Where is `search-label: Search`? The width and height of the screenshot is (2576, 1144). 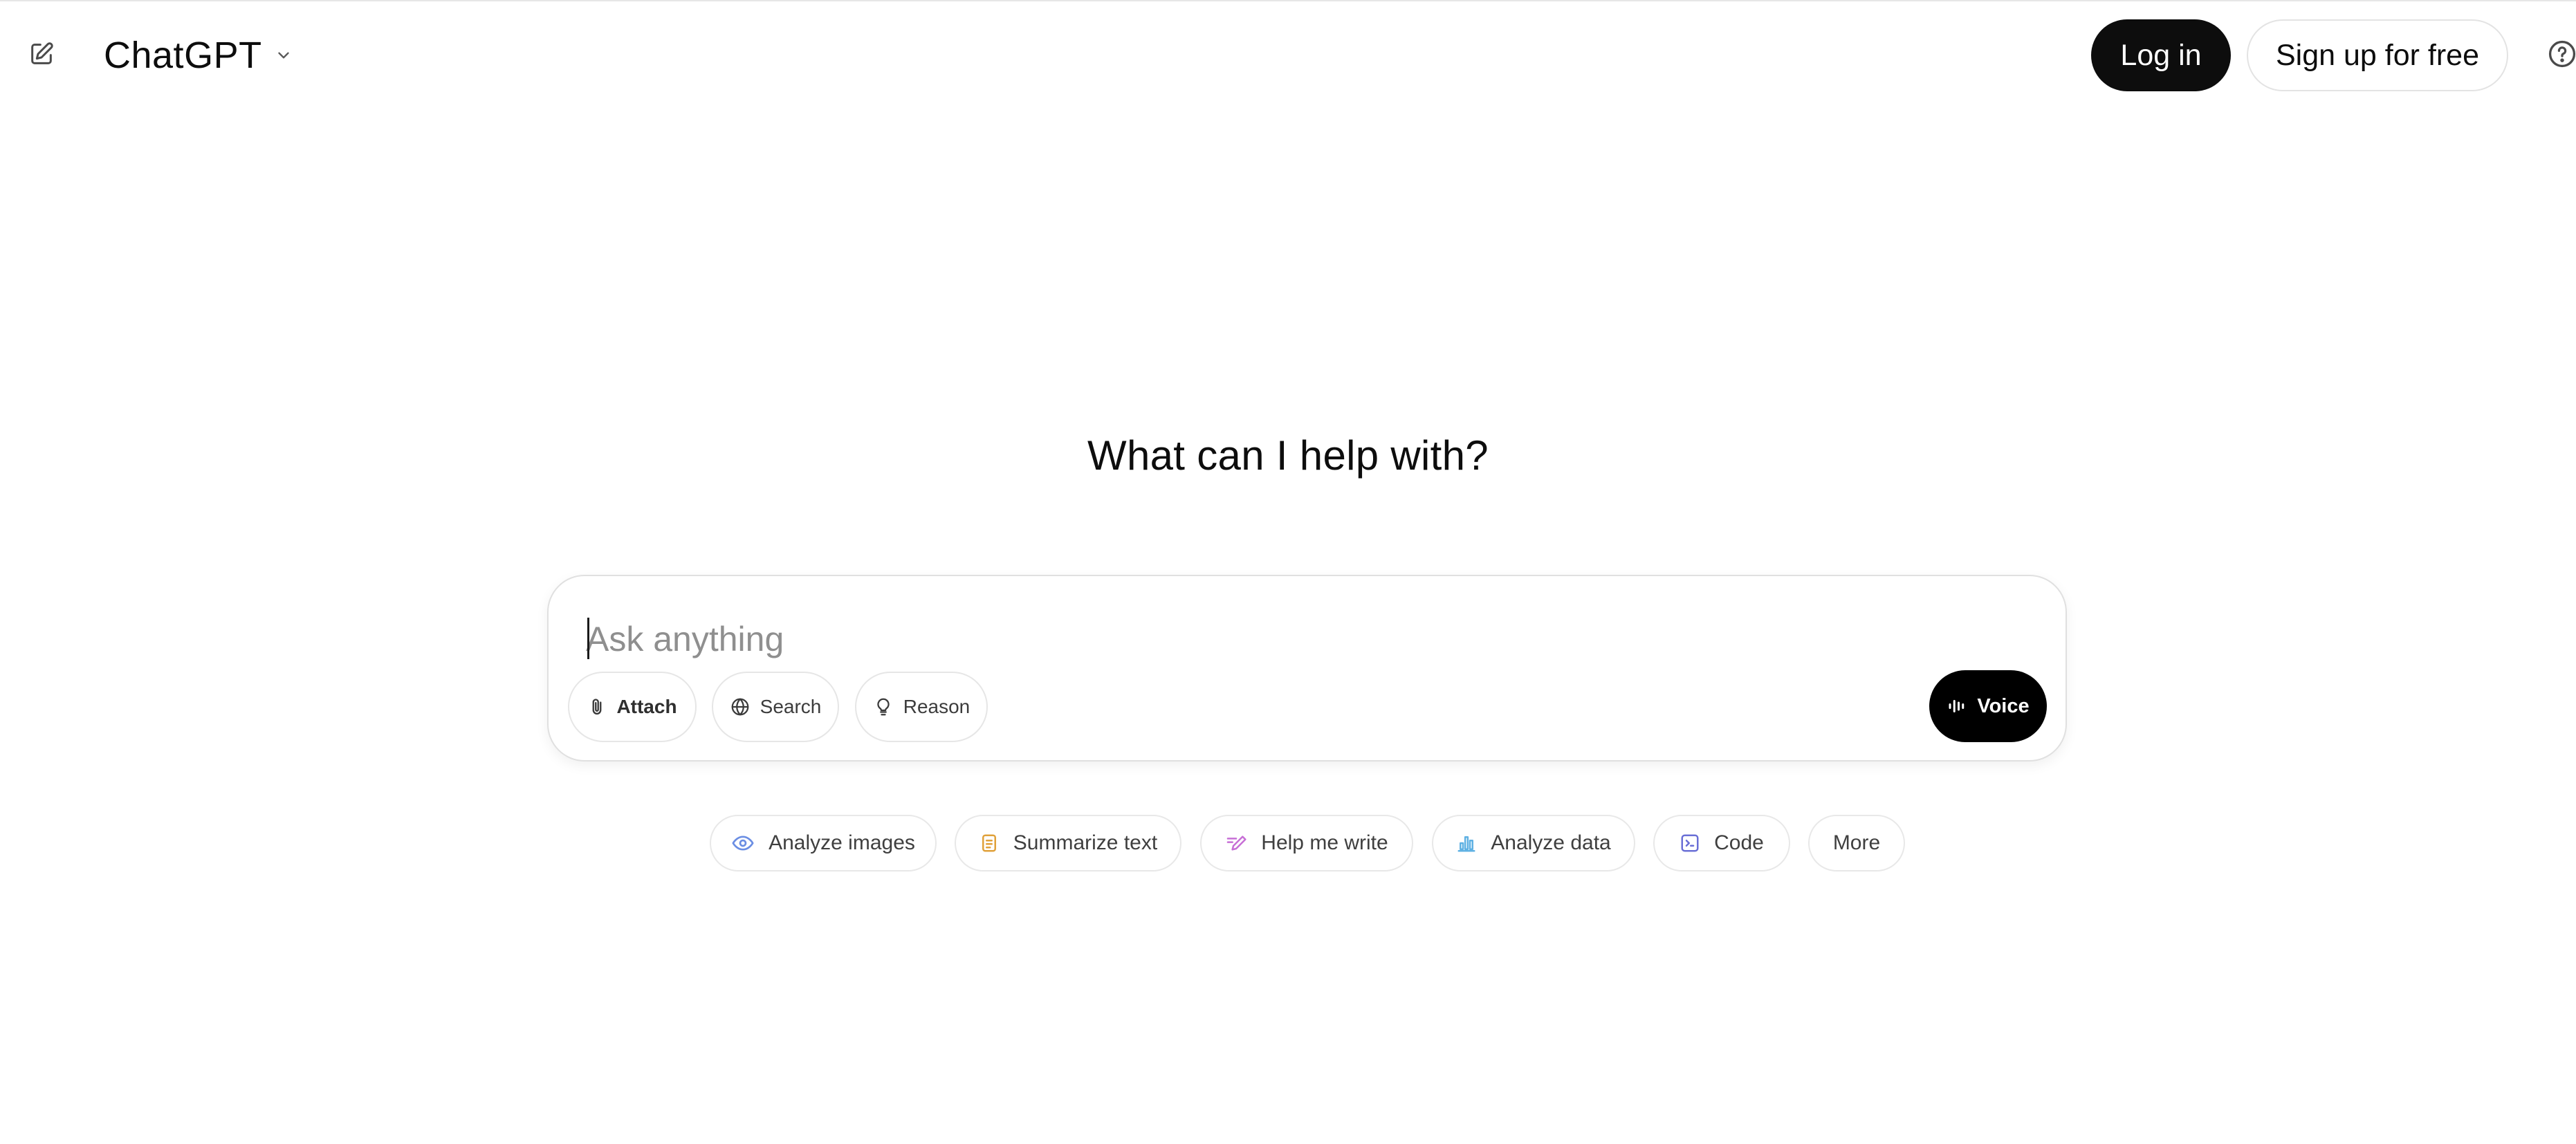 search-label: Search is located at coordinates (791, 706).